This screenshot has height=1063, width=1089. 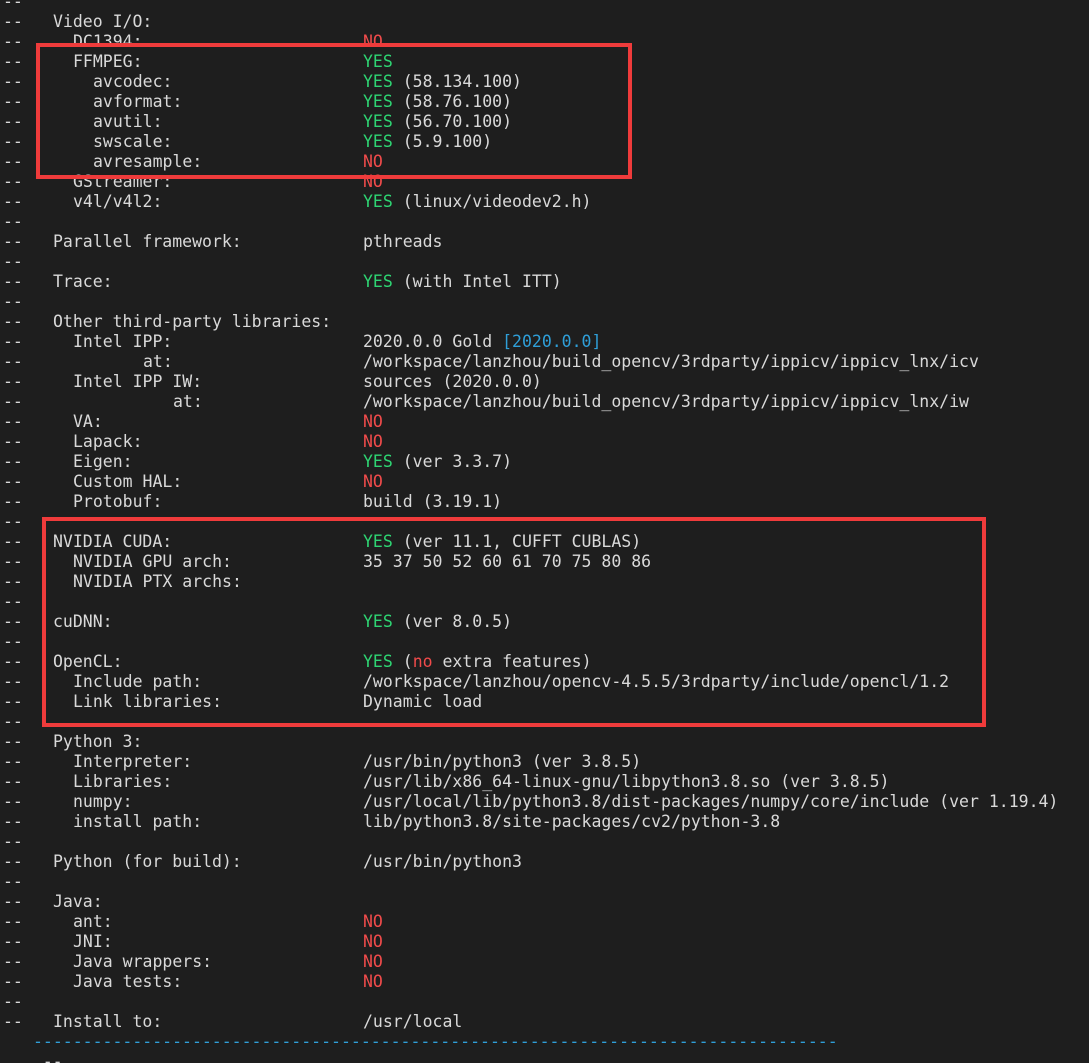 I want to click on value-text: (ver 3.3.7), so click(x=452, y=461).